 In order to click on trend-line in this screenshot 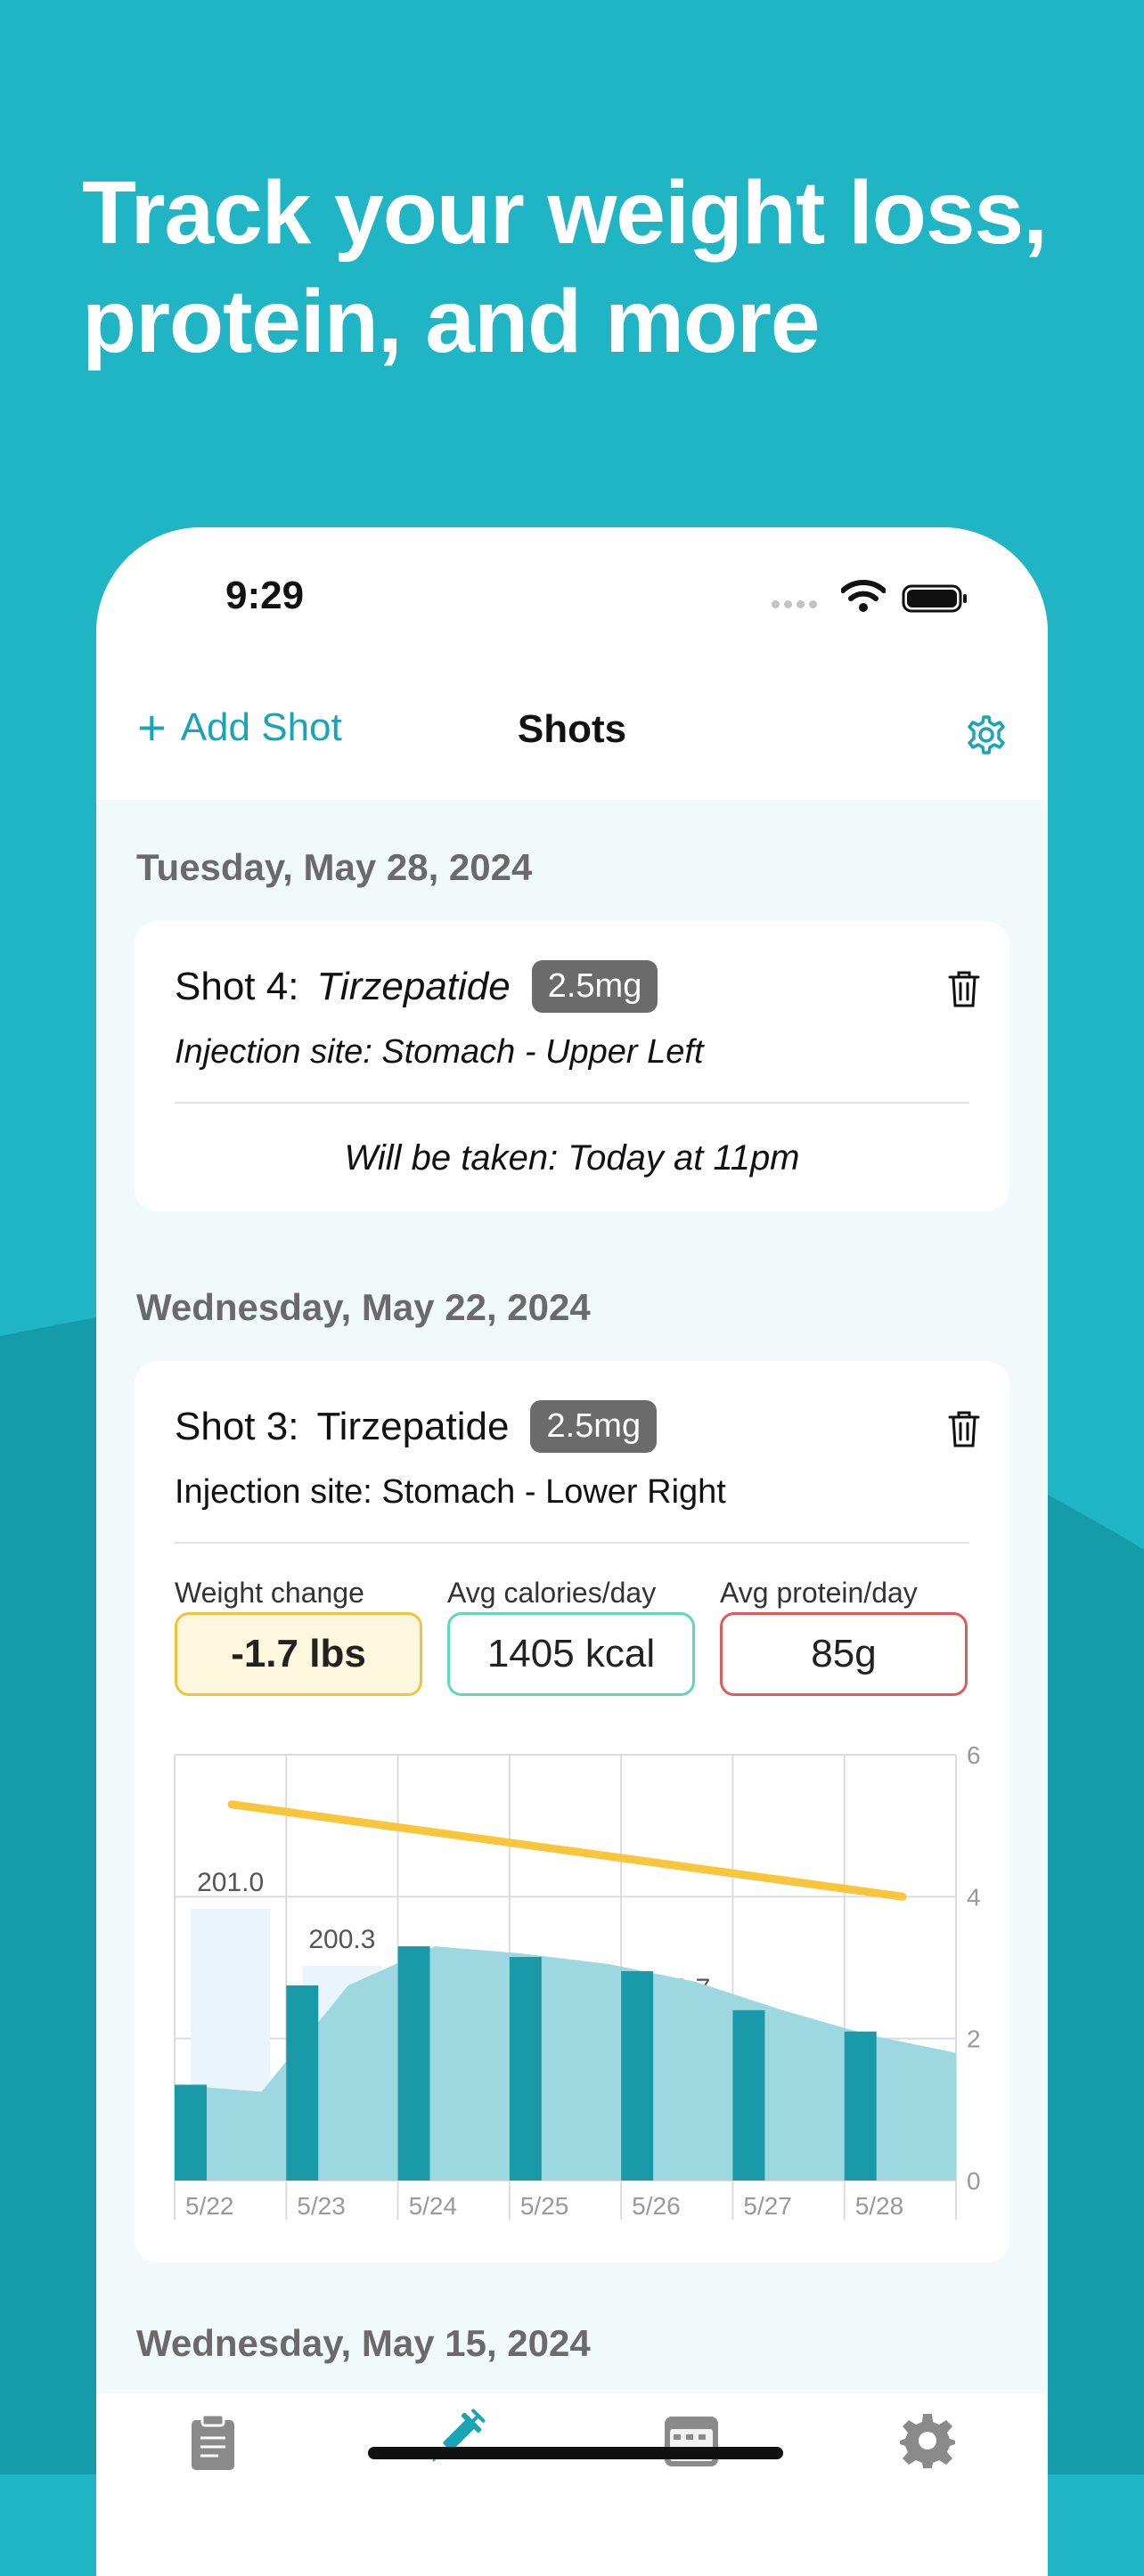, I will do `click(567, 1851)`.